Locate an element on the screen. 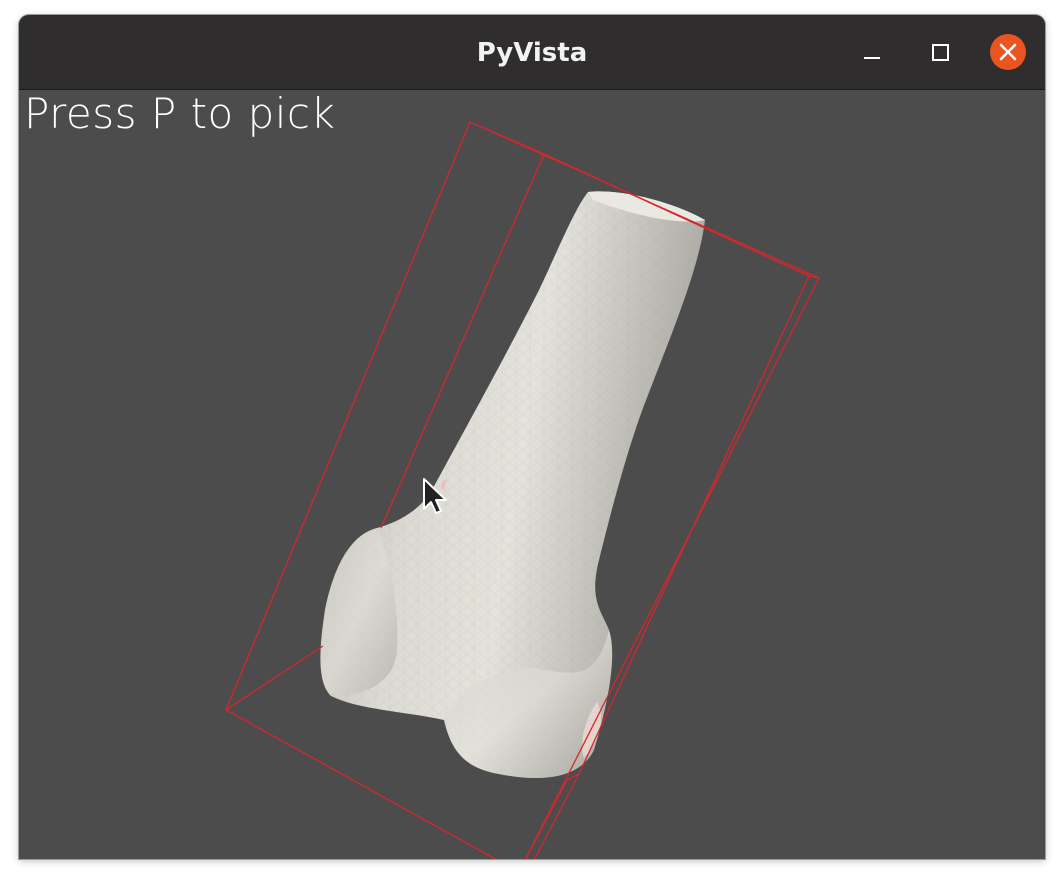 The width and height of the screenshot is (1064, 878). maximize-icon is located at coordinates (940, 52).